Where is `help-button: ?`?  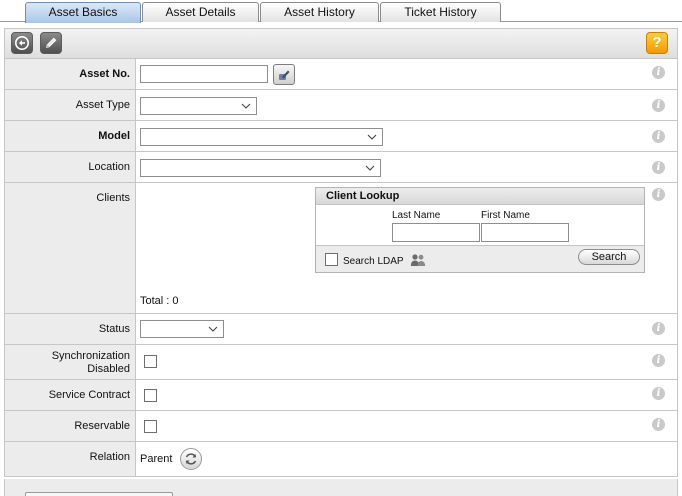 help-button: ? is located at coordinates (657, 43).